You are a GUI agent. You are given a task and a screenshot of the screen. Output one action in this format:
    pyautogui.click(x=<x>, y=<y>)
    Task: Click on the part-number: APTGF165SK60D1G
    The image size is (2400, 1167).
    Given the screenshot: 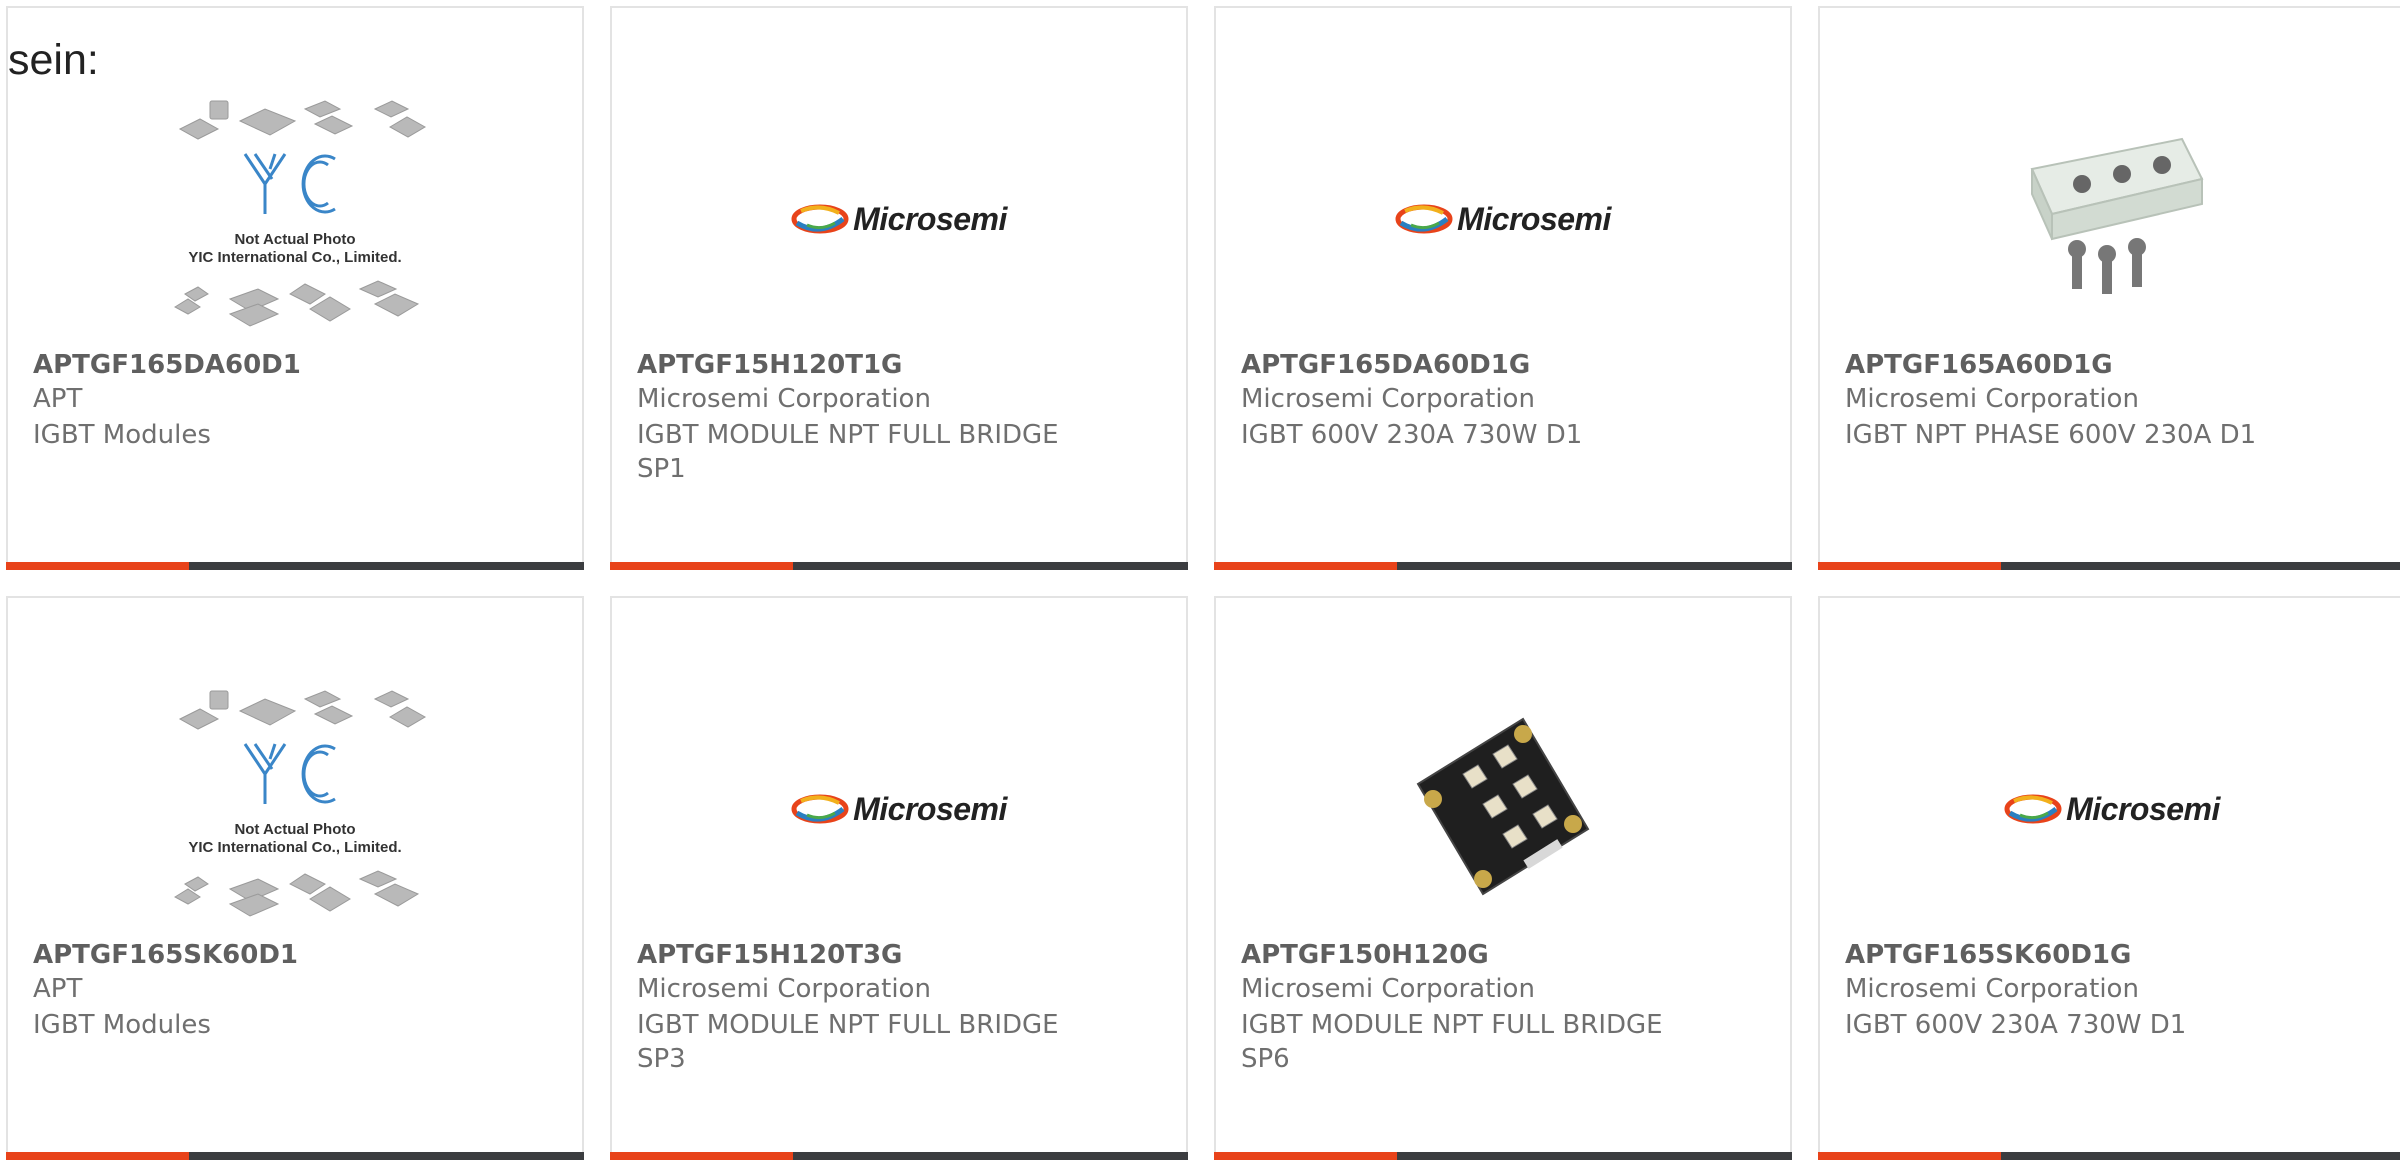 What is the action you would take?
    pyautogui.click(x=1988, y=955)
    